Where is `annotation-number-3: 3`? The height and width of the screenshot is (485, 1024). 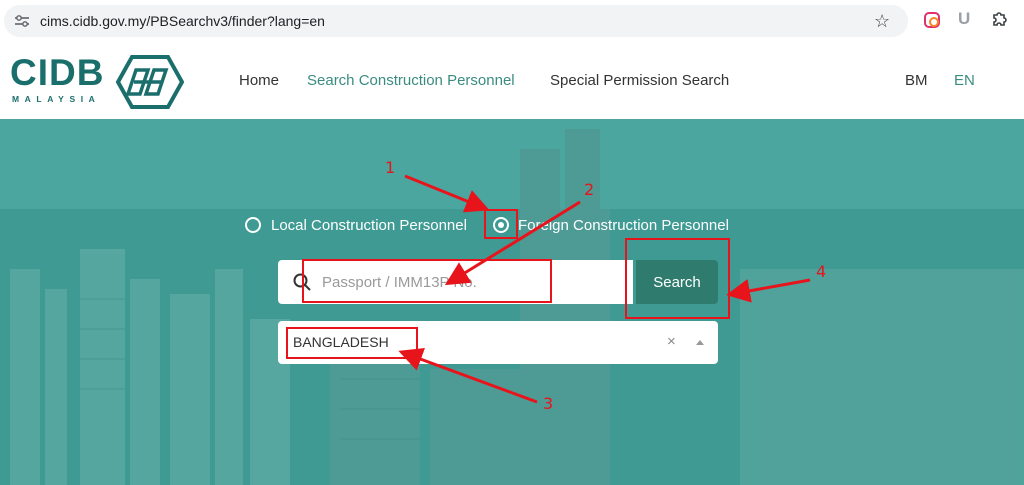 annotation-number-3: 3 is located at coordinates (548, 403).